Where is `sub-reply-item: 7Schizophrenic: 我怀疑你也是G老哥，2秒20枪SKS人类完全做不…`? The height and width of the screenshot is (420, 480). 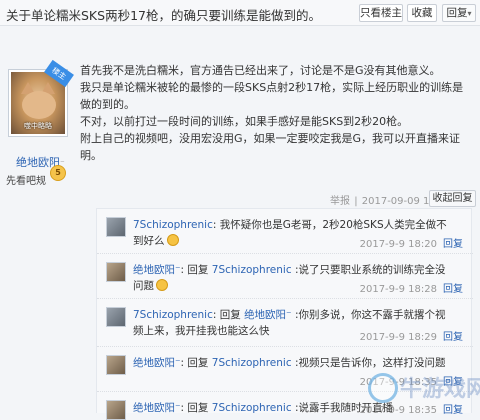
sub-reply-item: 7Schizophrenic: 我怀疑你也是G老哥，2秒20枪SKS人类完全做不… is located at coordinates (285, 231).